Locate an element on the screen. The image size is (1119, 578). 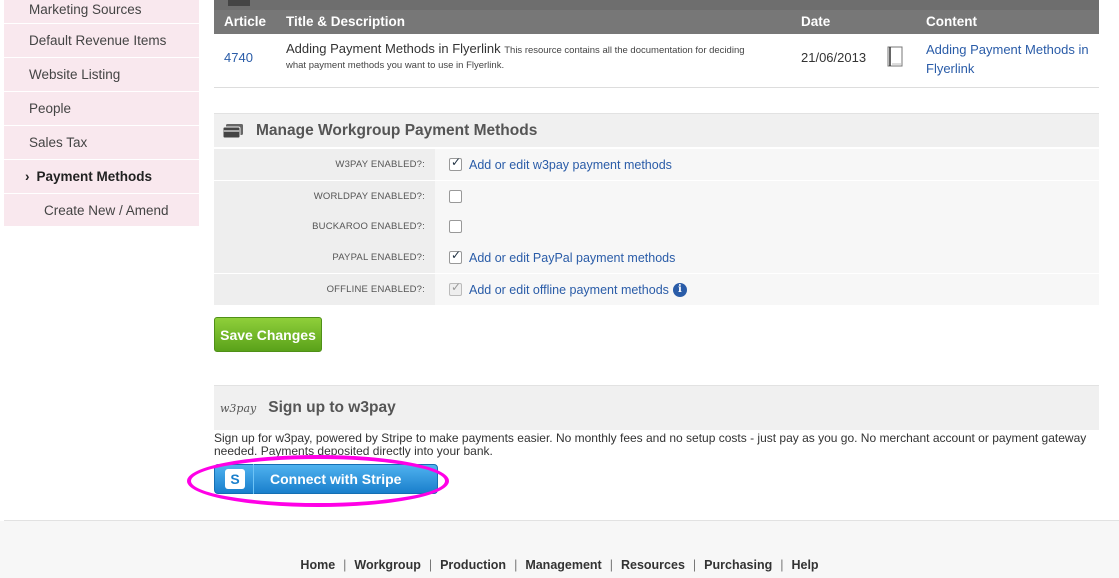
buckaroo-enabled-checkbox is located at coordinates (455, 226).